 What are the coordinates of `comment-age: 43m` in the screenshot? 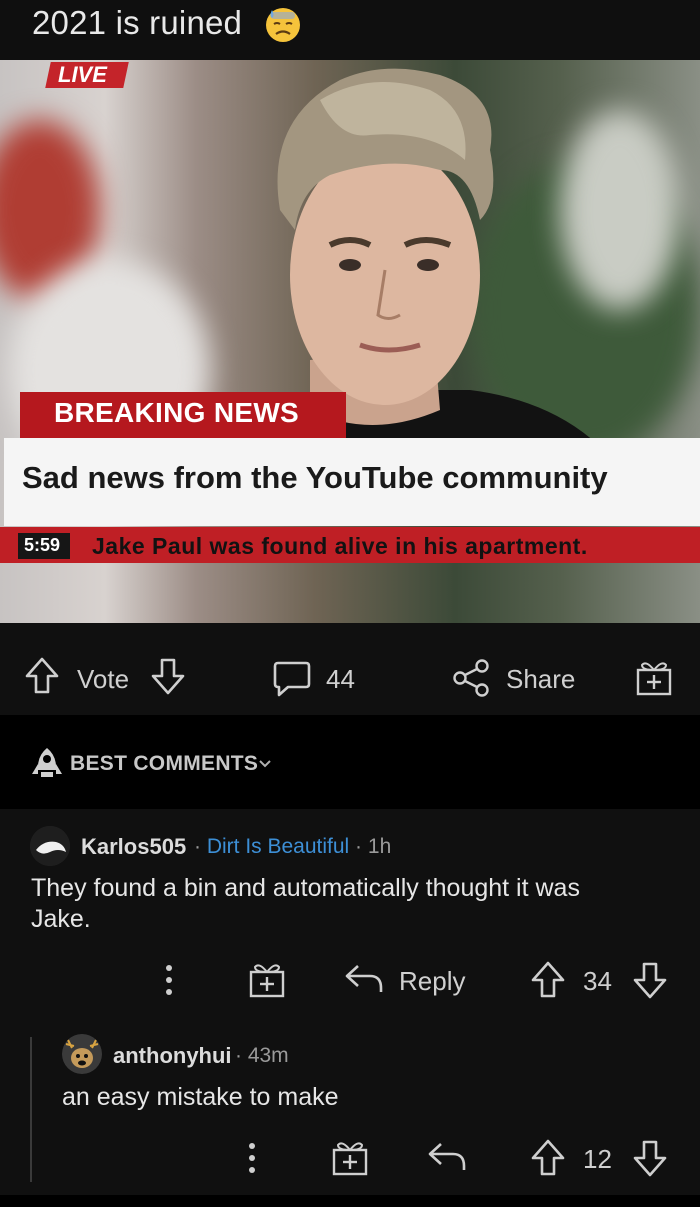 It's located at (268, 1055).